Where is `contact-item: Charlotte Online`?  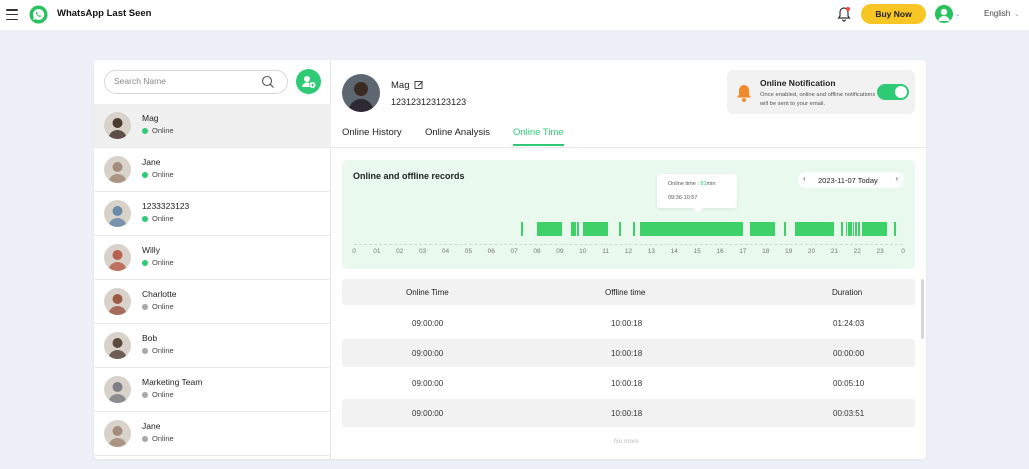
contact-item: Charlotte Online is located at coordinates (212, 302).